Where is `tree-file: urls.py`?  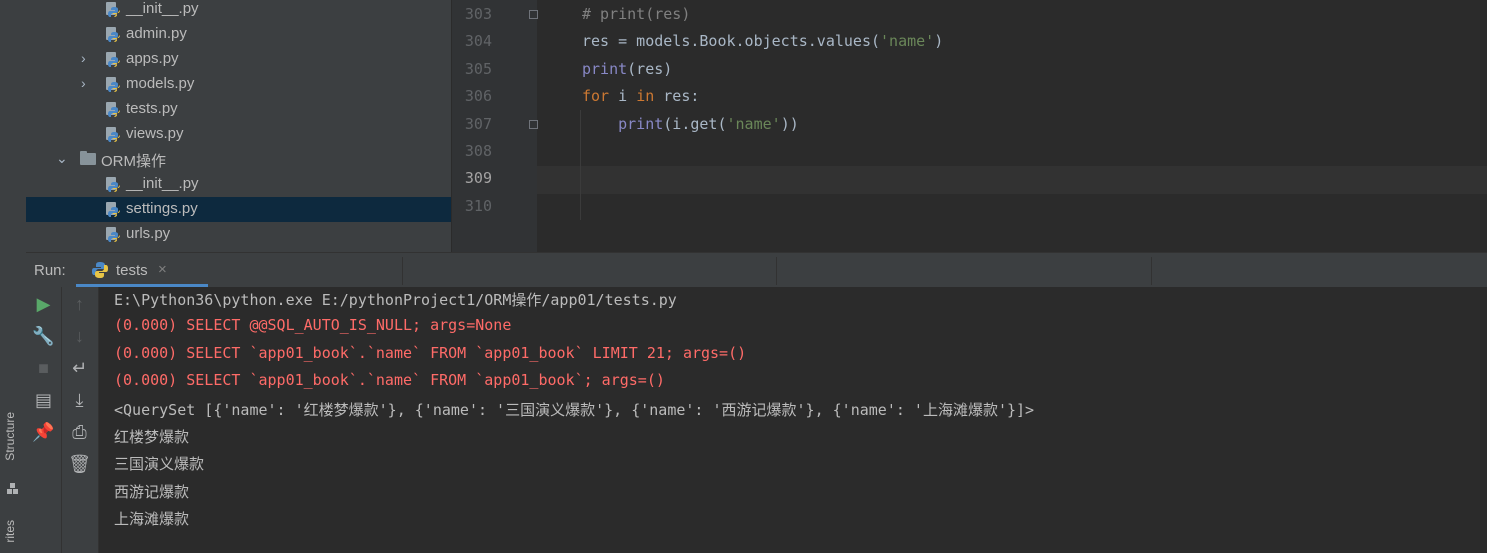
tree-file: urls.py is located at coordinates (238, 234).